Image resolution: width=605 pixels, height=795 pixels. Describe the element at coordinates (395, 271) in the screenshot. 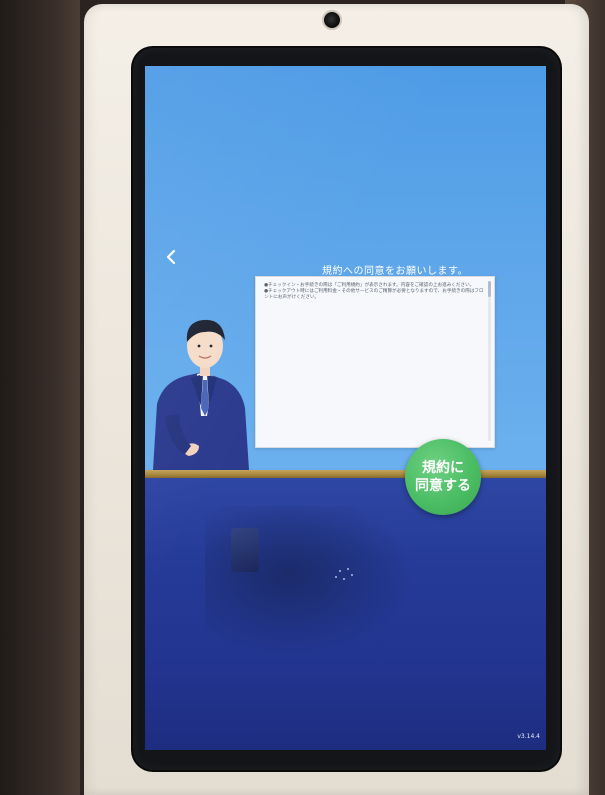

I see `page-title: 規約への同意をお願いします。` at that location.